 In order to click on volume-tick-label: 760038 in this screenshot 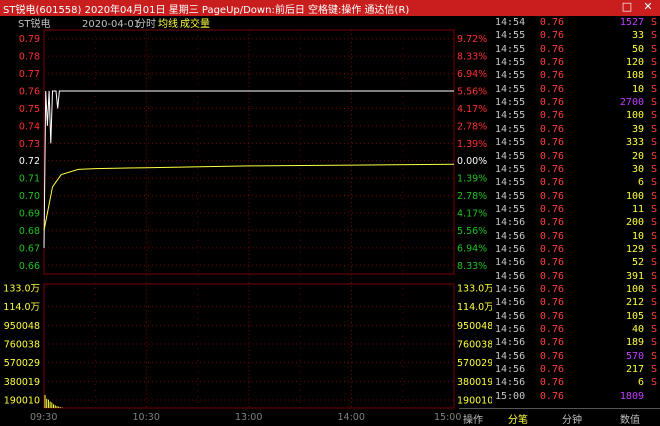, I will do `click(22, 345)`.